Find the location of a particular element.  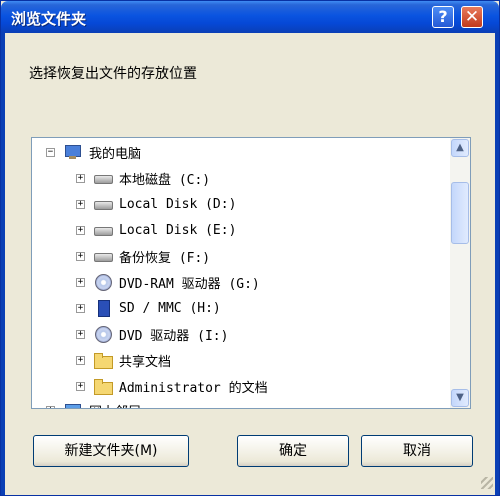

tree-item-drive-f: + 备份恢复 (F:) is located at coordinates (143, 256).